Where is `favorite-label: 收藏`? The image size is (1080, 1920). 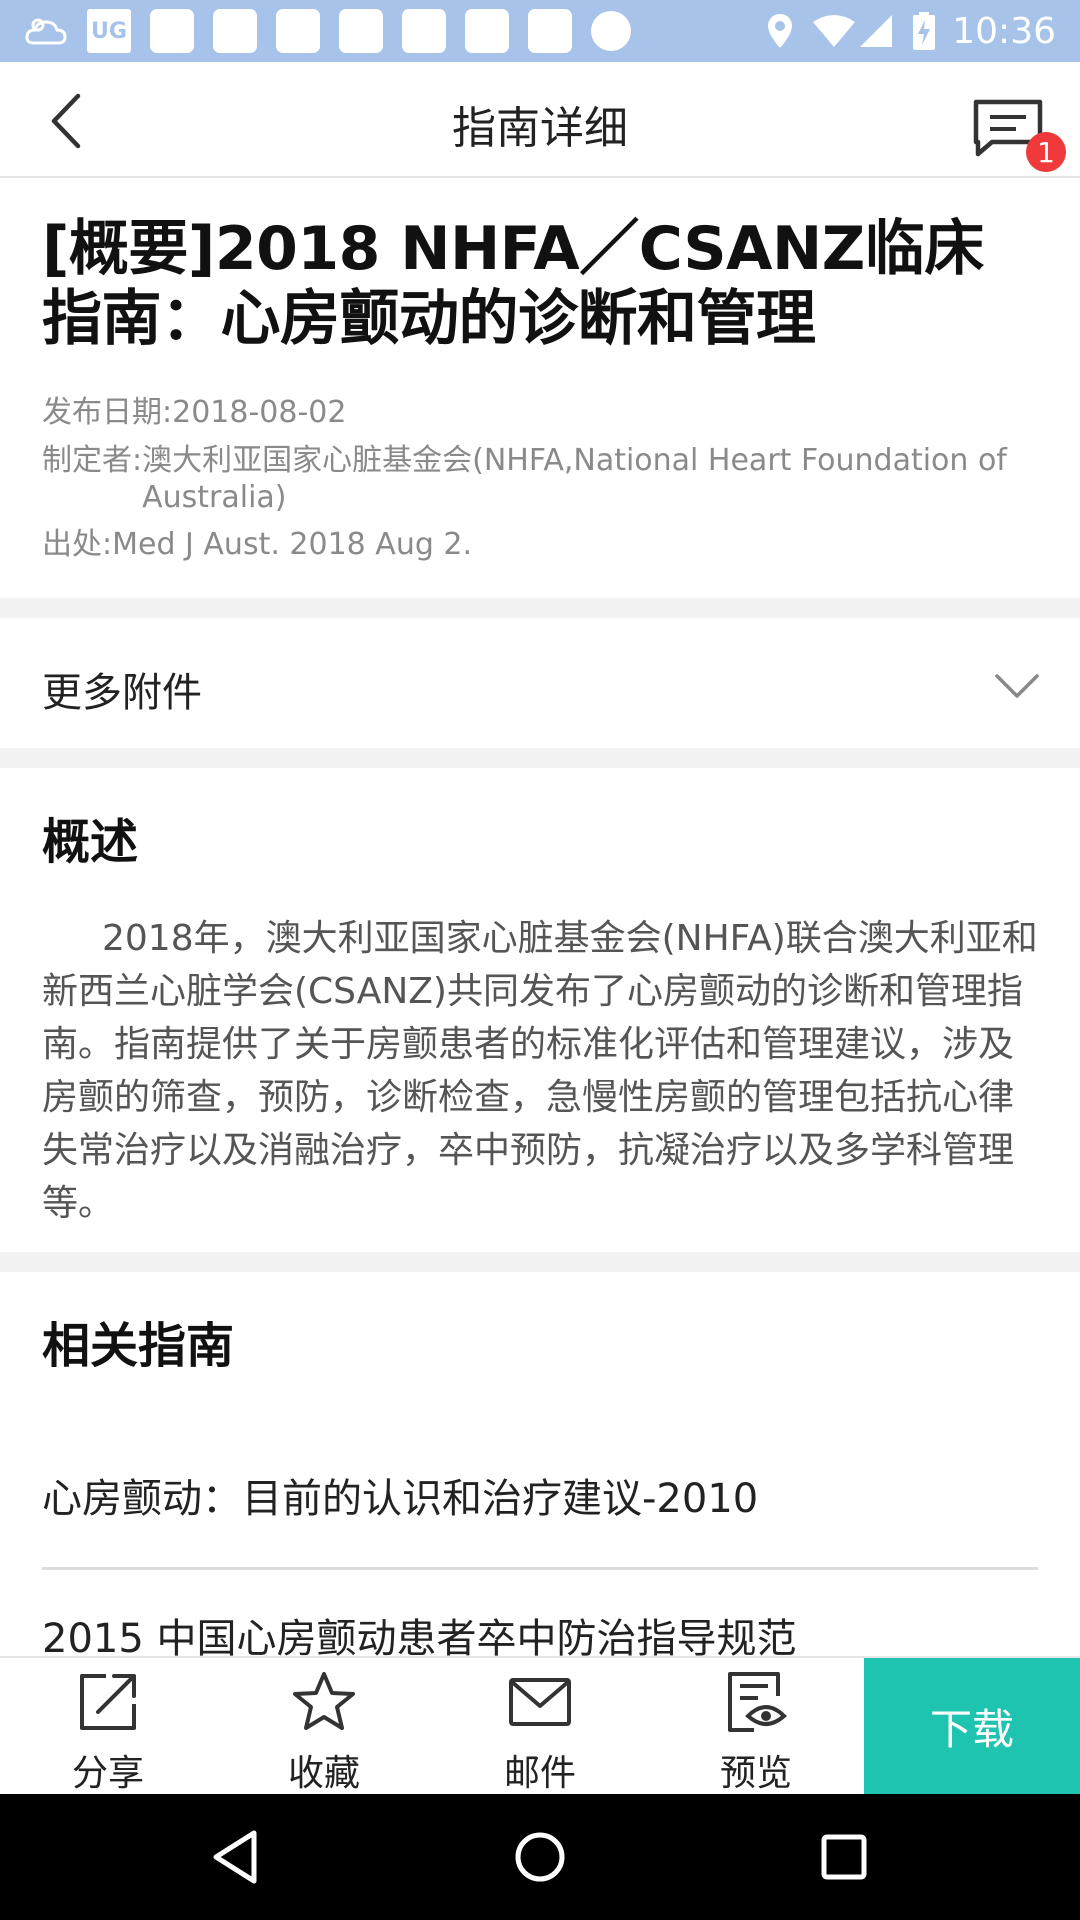 favorite-label: 收藏 is located at coordinates (323, 1773).